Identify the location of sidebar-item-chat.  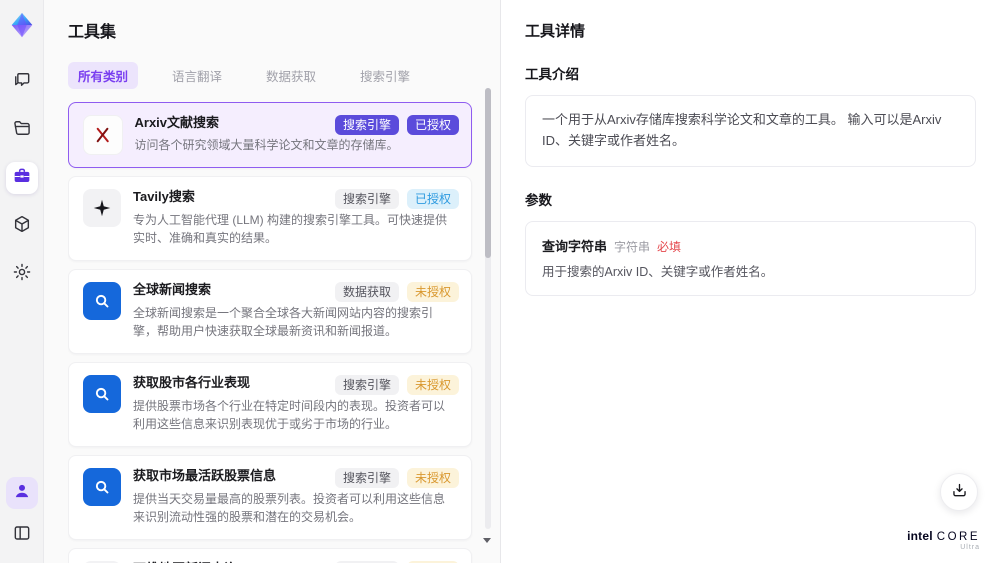
(22, 82).